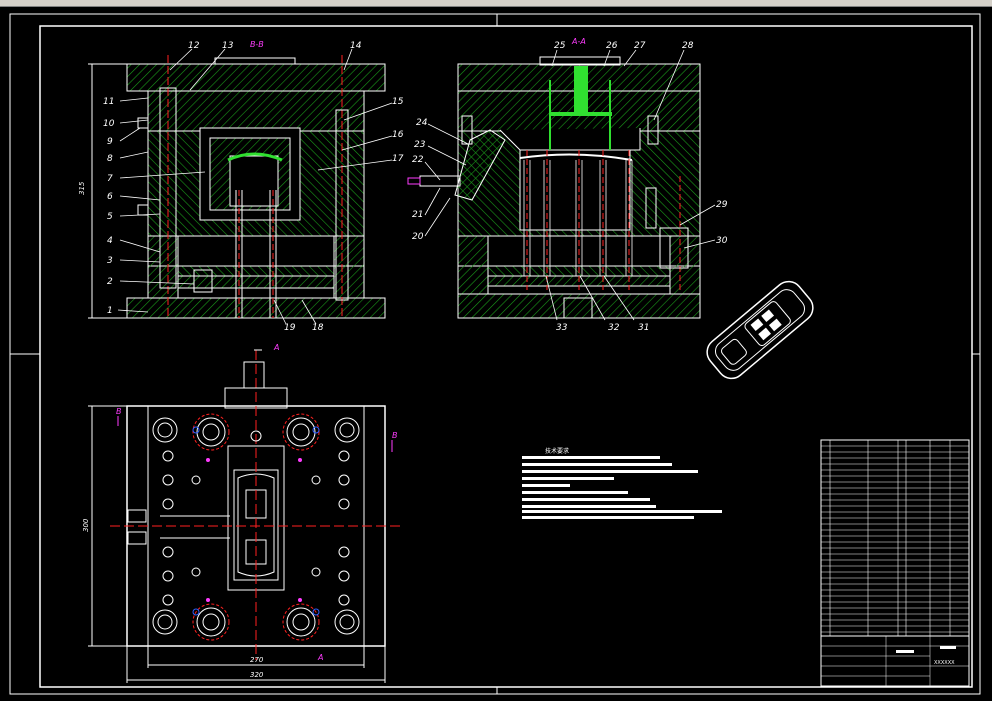 The height and width of the screenshot is (701, 992). I want to click on part-label: 2, so click(110, 282).